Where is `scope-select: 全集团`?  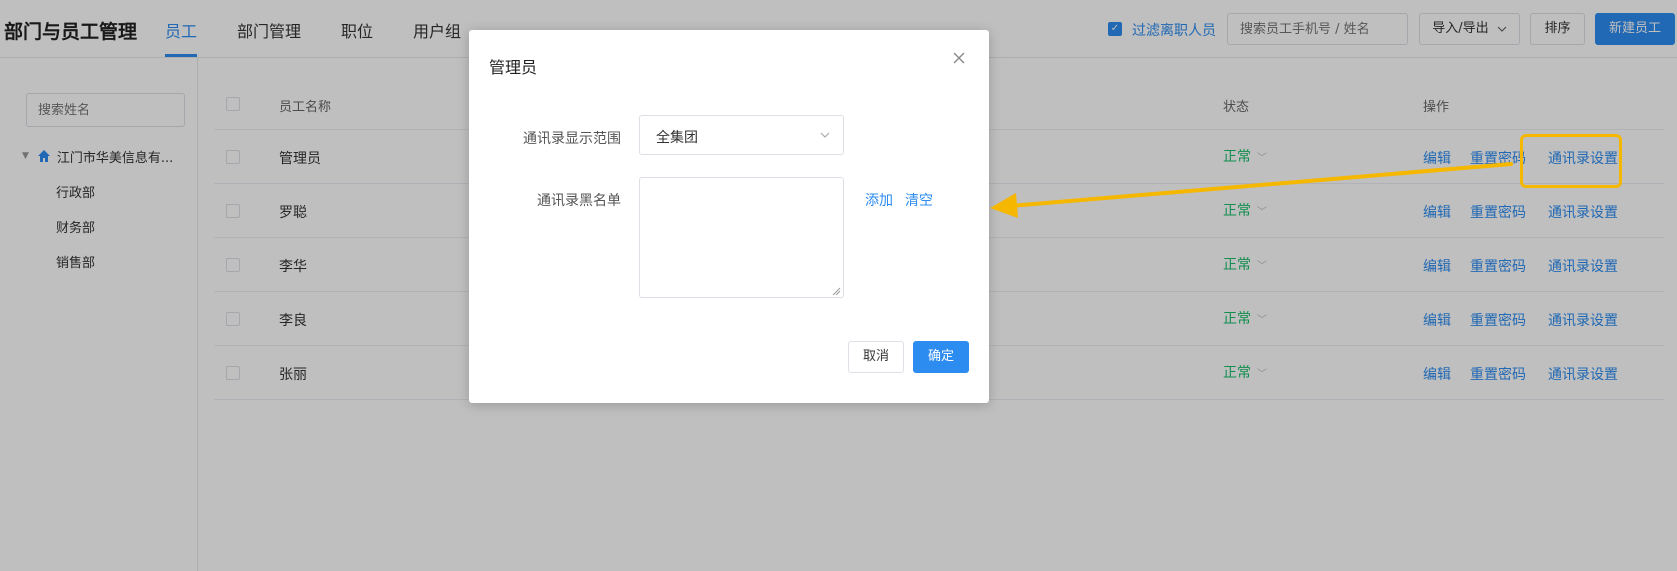 scope-select: 全集团 is located at coordinates (741, 135).